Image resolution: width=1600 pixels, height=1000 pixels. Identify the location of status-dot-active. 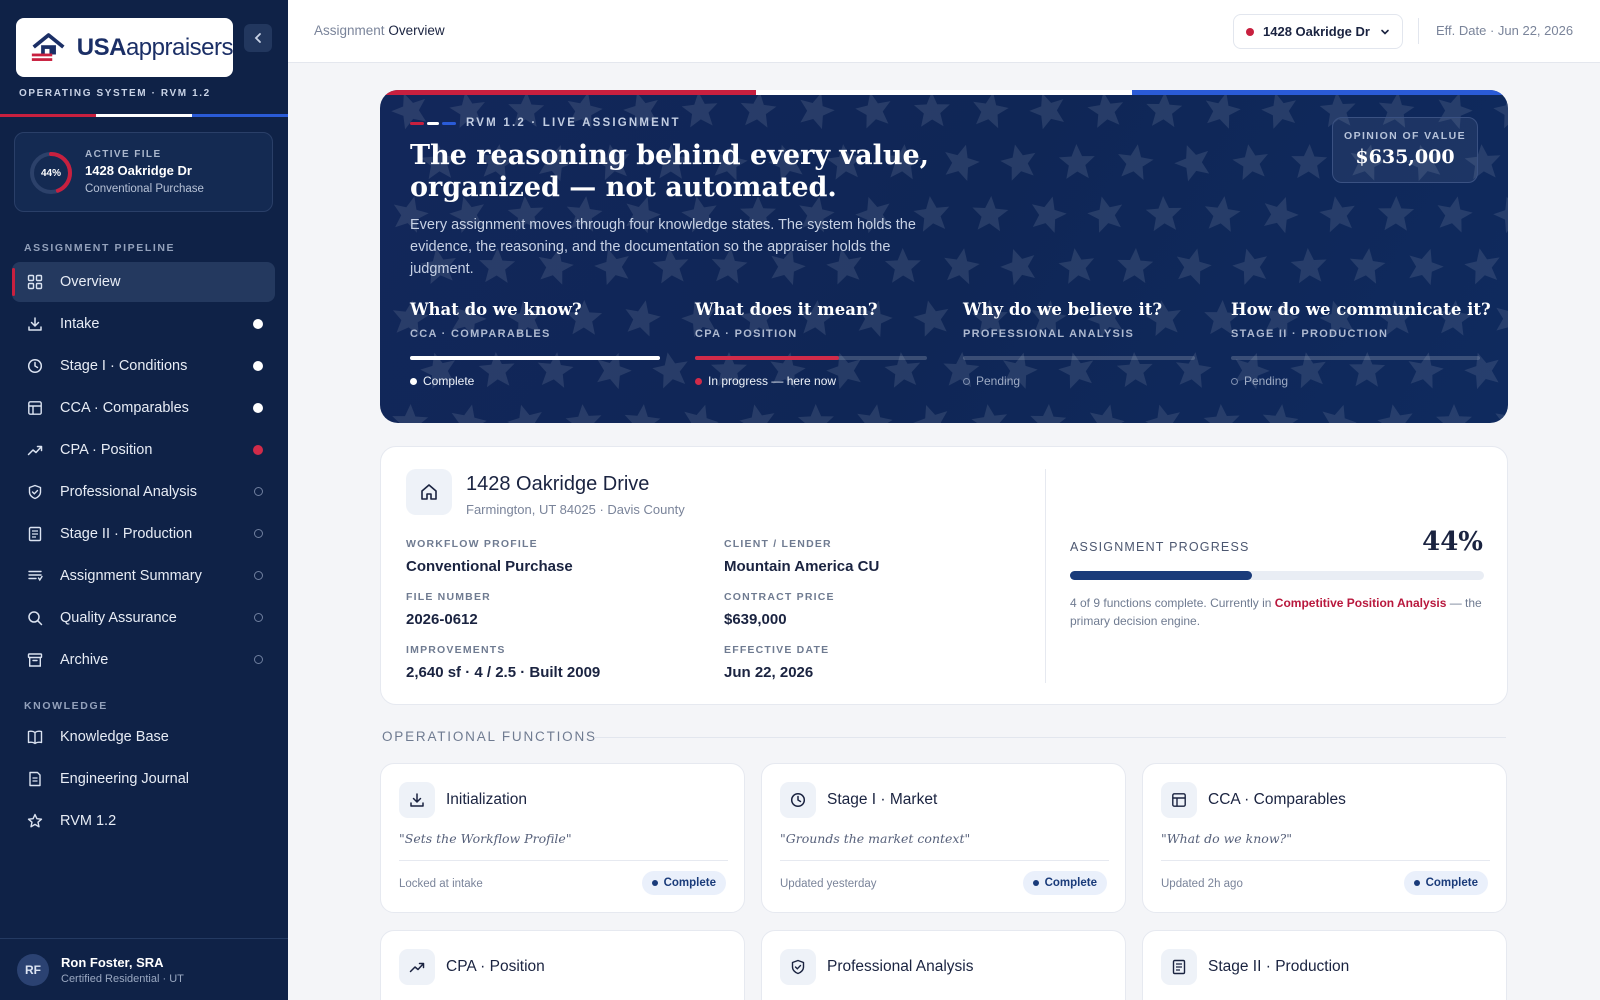
(258, 450).